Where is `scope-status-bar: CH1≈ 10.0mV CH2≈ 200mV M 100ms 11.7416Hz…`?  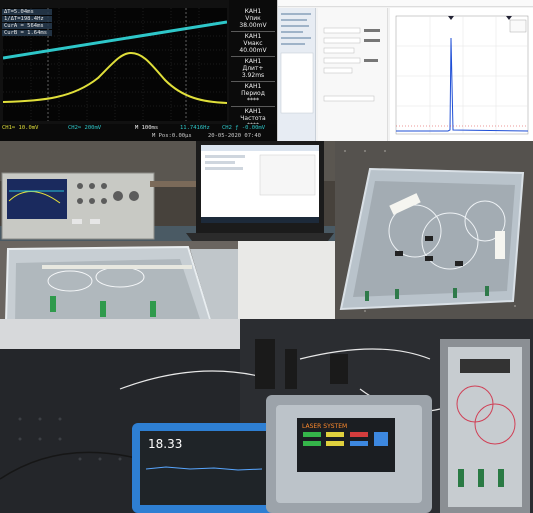
scope-status-bar: CH1≈ 10.0mV CH2≈ 200mV M 100ms 11.7416Hz… is located at coordinates (138, 132).